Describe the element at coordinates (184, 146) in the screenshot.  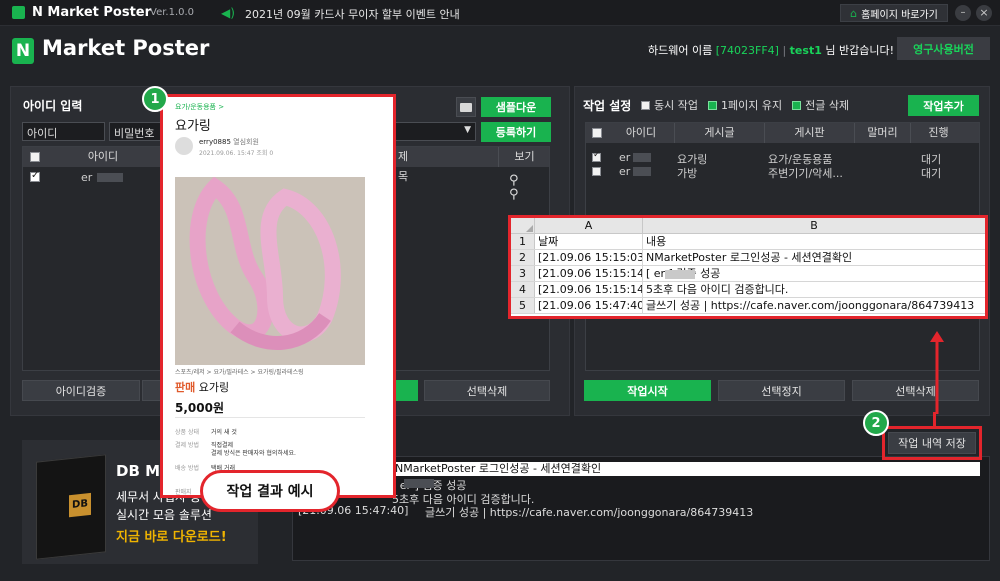
I see `avatar` at that location.